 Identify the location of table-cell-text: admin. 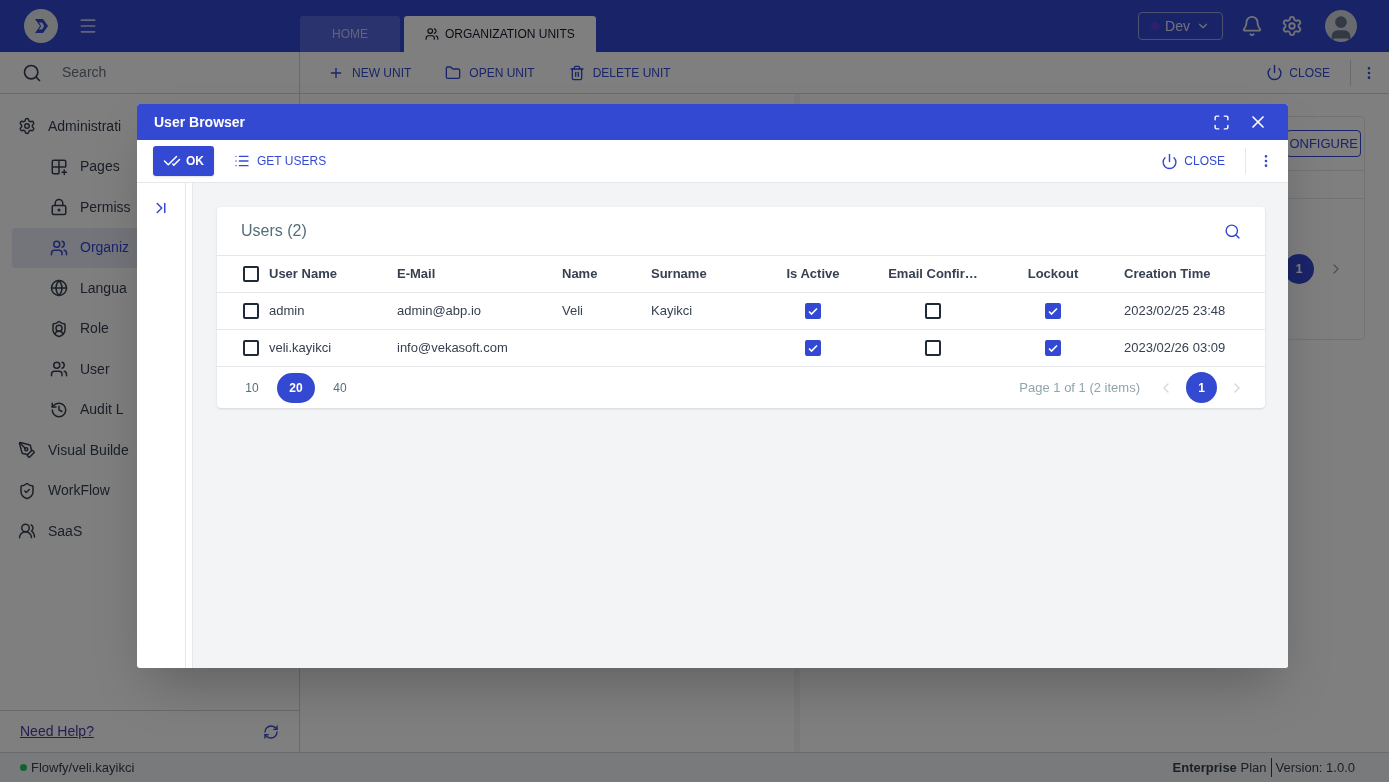
(287, 311).